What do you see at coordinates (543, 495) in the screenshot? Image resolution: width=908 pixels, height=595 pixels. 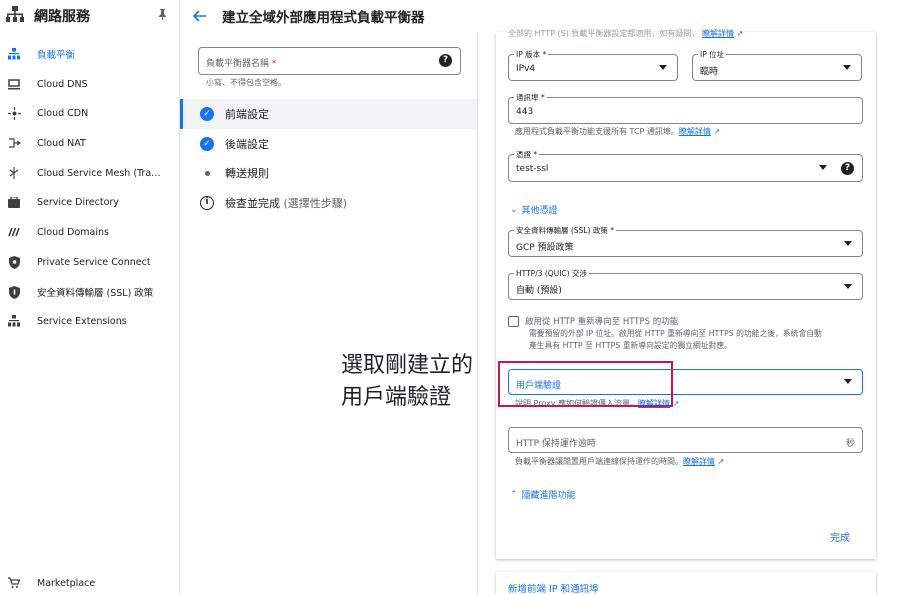 I see `hide-advanced-toggle: ⌃ 隱藏進階功能` at bounding box center [543, 495].